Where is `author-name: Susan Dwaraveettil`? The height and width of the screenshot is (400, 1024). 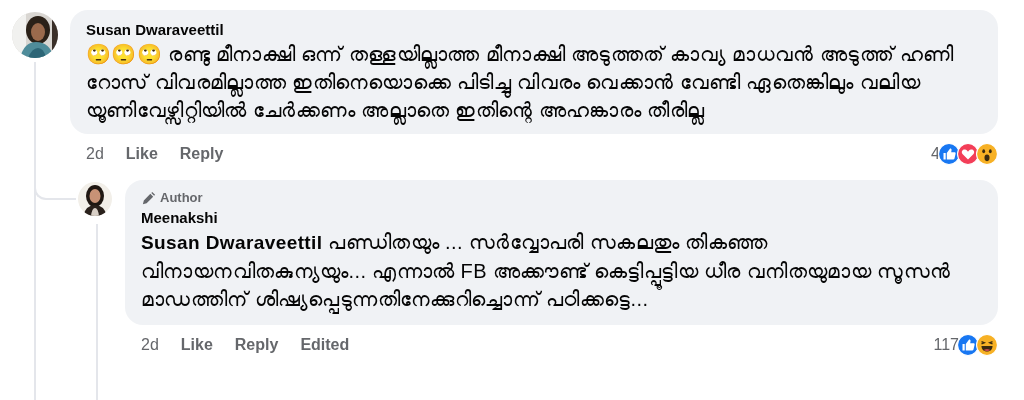 author-name: Susan Dwaraveettil is located at coordinates (536, 30).